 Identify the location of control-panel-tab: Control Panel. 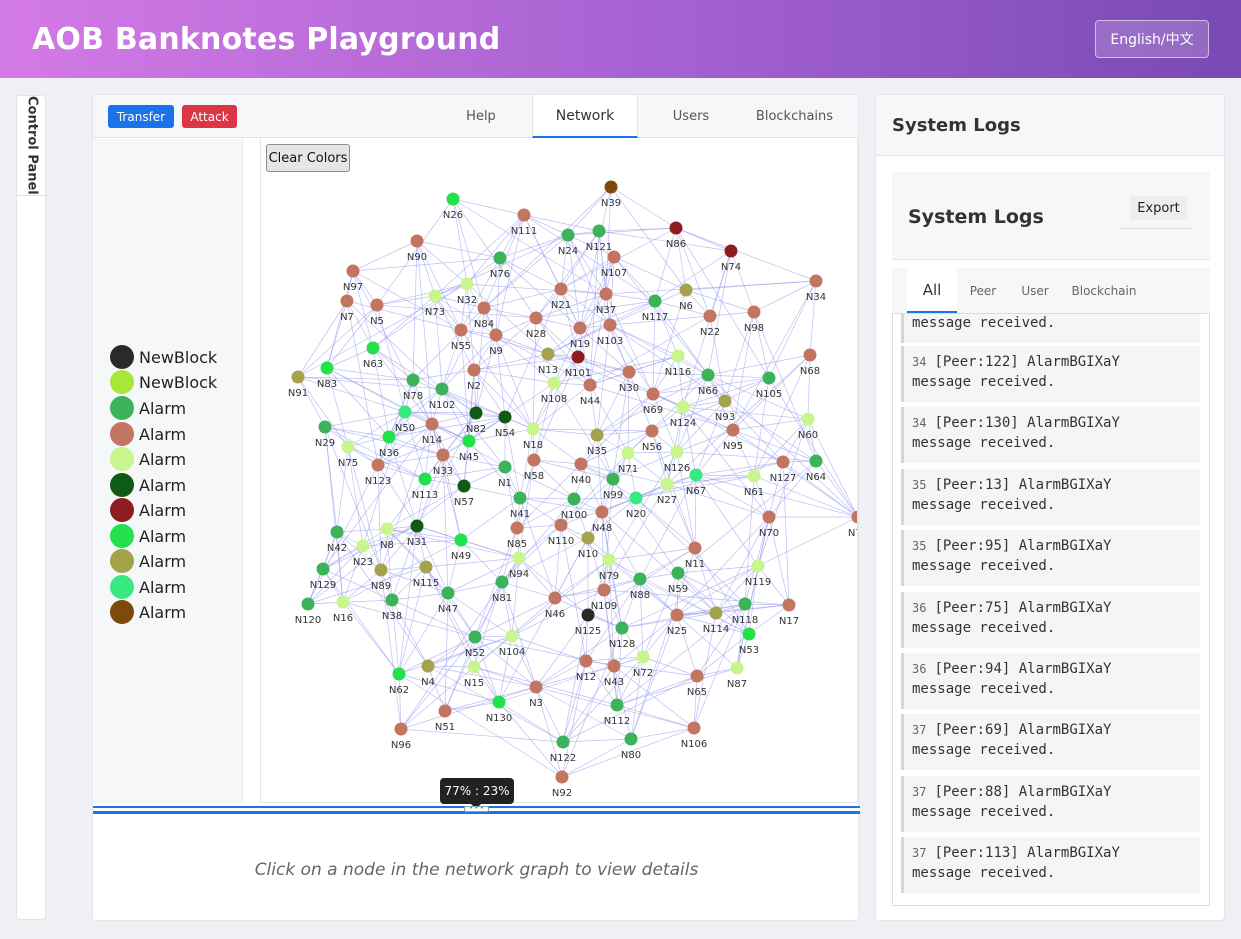
(32, 146).